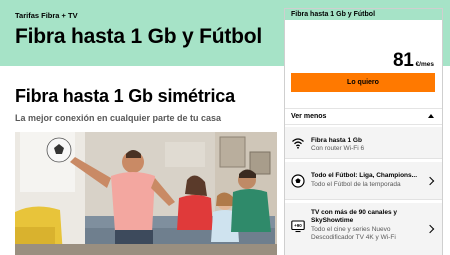  I want to click on section-heading: Fibra hasta 1 Gb simétrica, so click(125, 96).